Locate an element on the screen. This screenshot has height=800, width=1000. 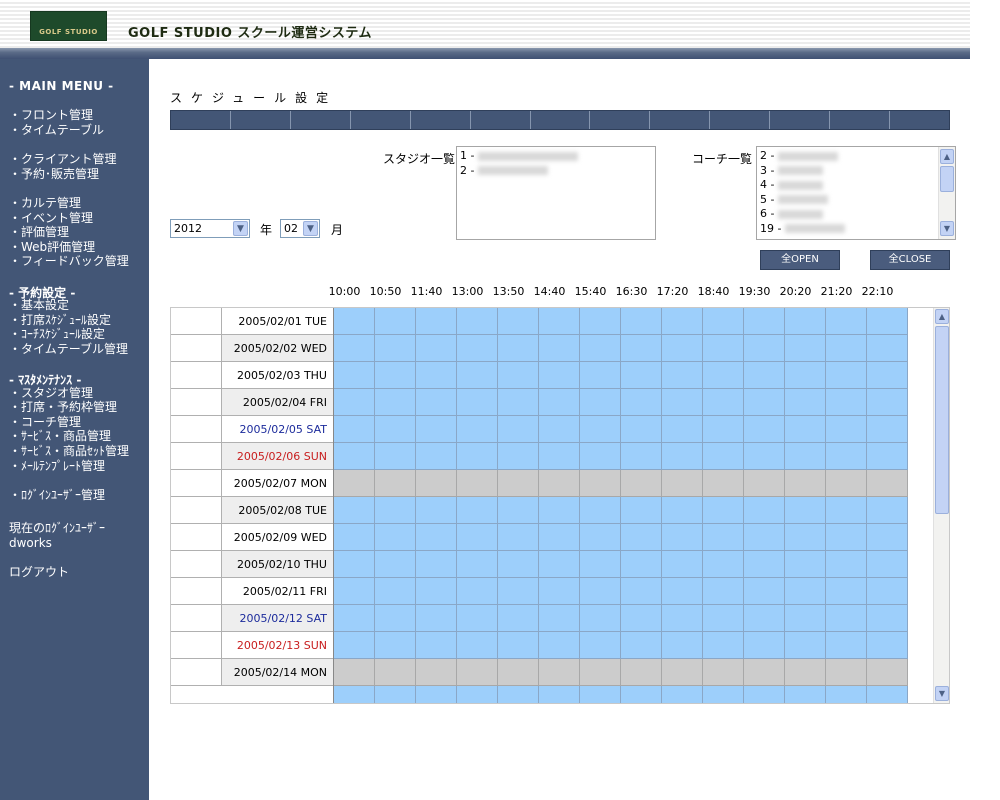
menu-karte: ・カルテ管理 is located at coordinates (45, 203).